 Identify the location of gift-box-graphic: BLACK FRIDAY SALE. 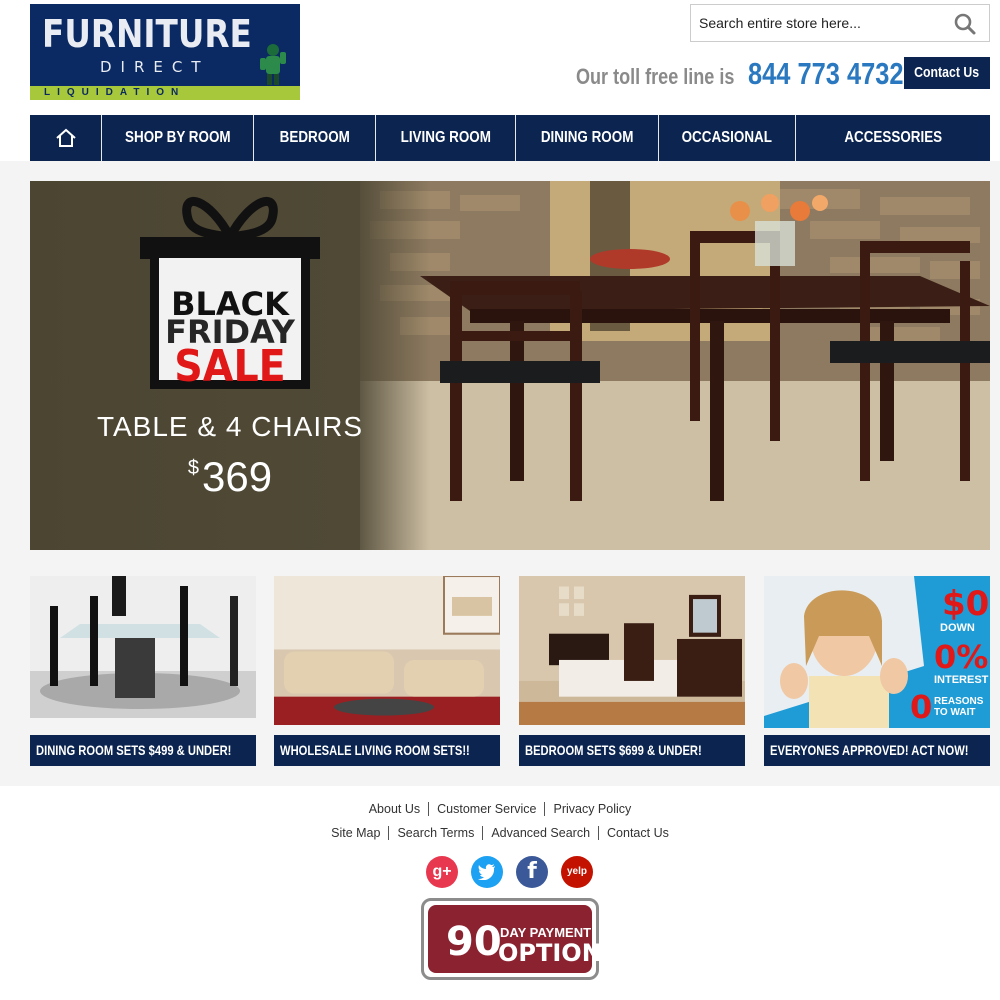
(230, 294).